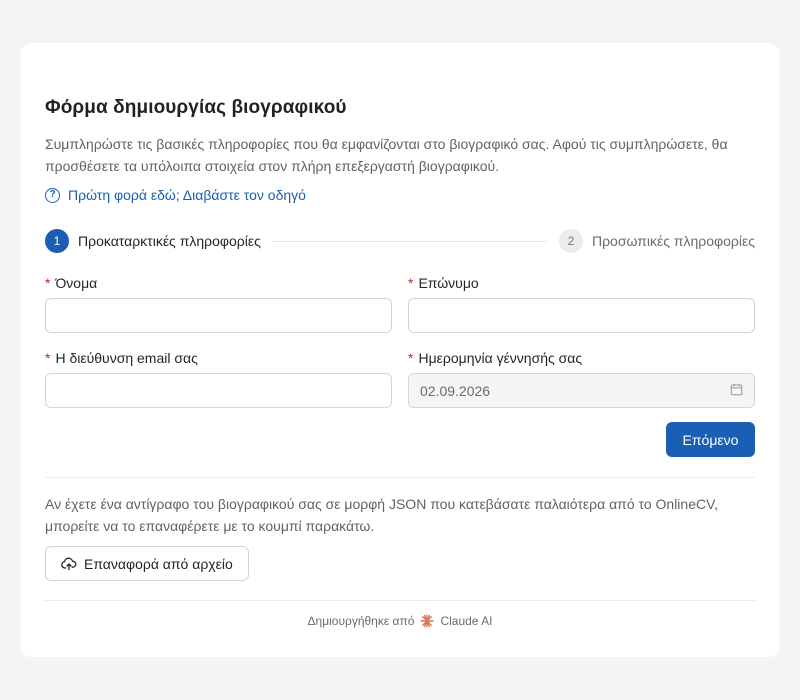 The width and height of the screenshot is (800, 700). I want to click on step-connector, so click(409, 241).